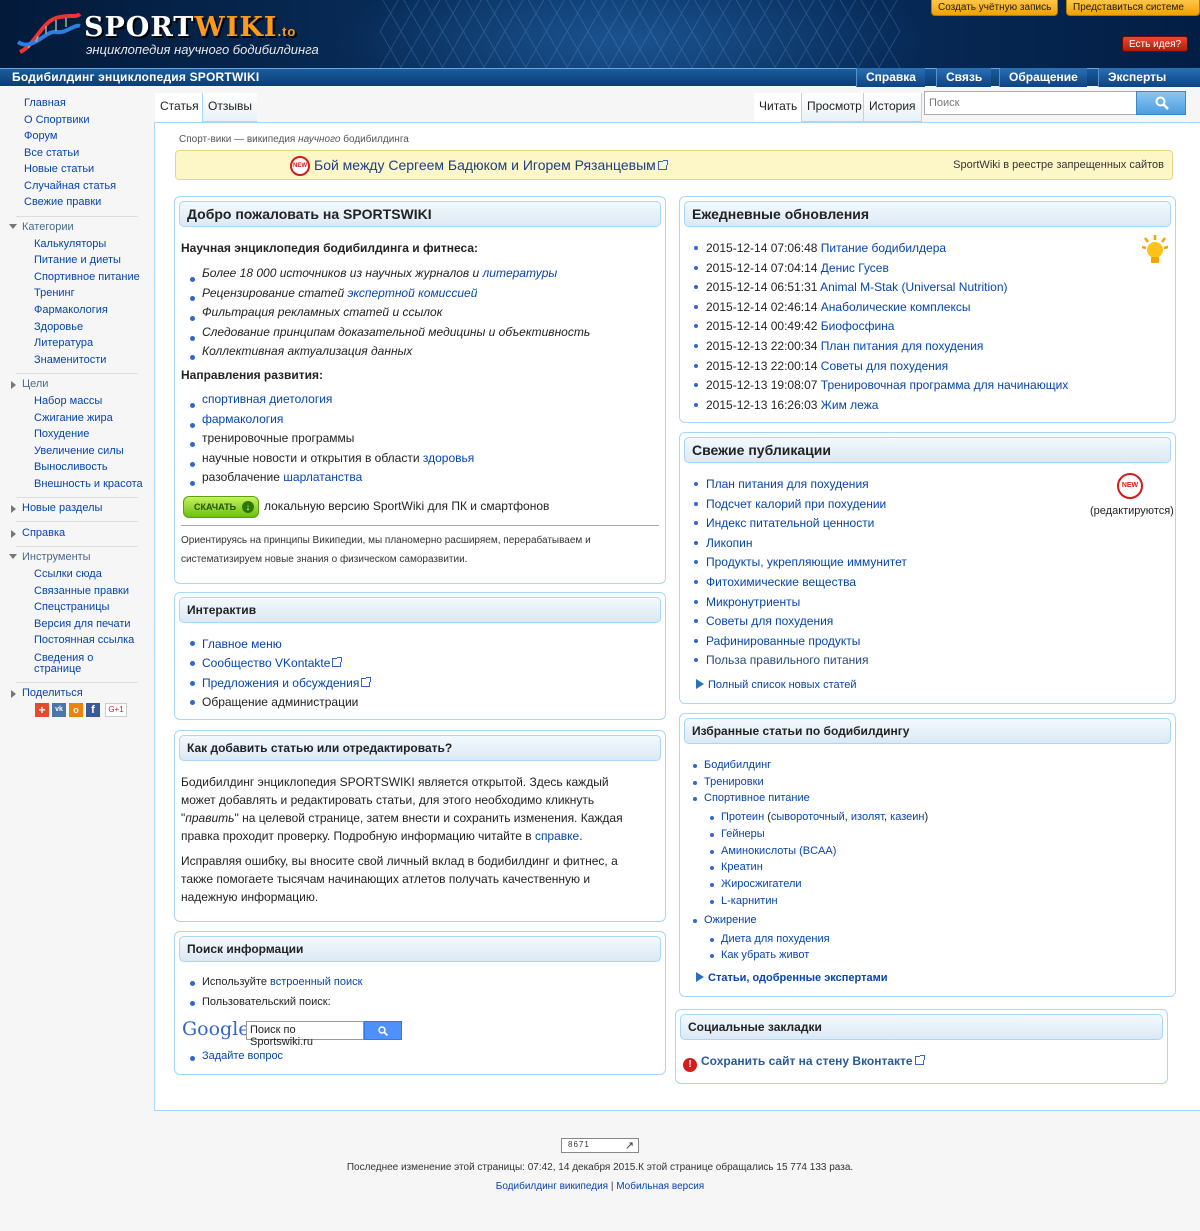 Image resolution: width=1200 pixels, height=1231 pixels. Describe the element at coordinates (781, 582) in the screenshot. I see `fresh-publication-item: Фитохимические вещества` at that location.